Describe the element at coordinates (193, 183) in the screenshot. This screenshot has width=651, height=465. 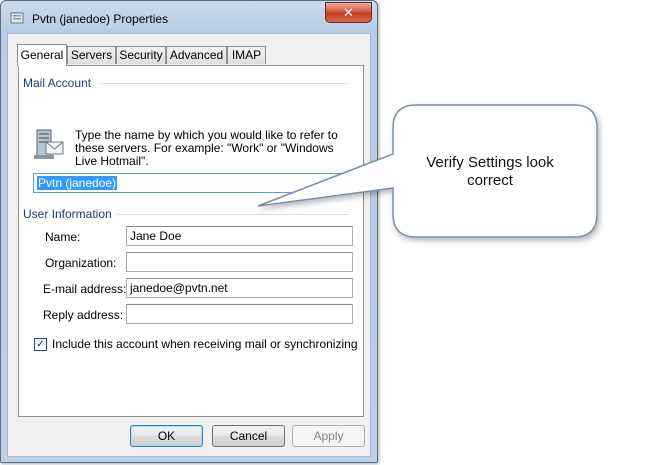
I see `account-name-input: Pvtn (janedoe)` at that location.